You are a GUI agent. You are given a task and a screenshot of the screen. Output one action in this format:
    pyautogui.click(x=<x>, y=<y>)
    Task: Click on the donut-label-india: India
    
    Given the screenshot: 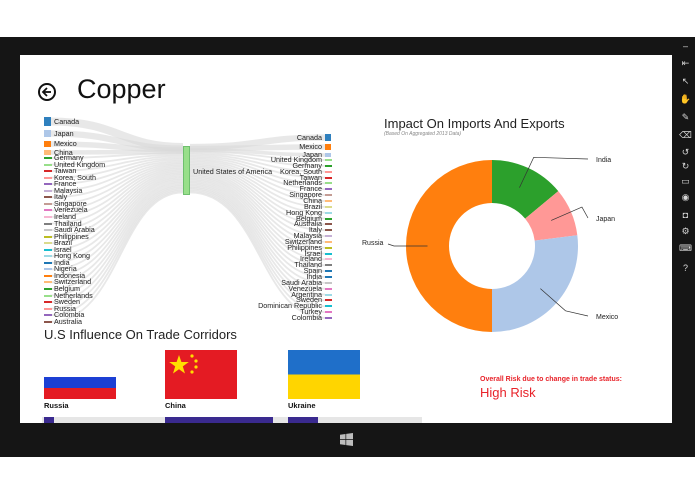 What is the action you would take?
    pyautogui.click(x=604, y=160)
    